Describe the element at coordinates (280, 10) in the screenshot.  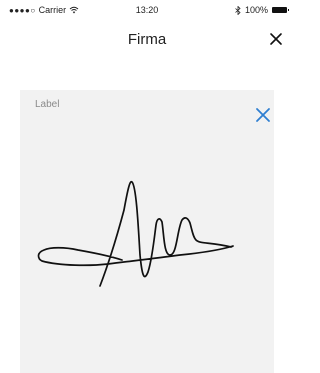
I see `battery-icon` at that location.